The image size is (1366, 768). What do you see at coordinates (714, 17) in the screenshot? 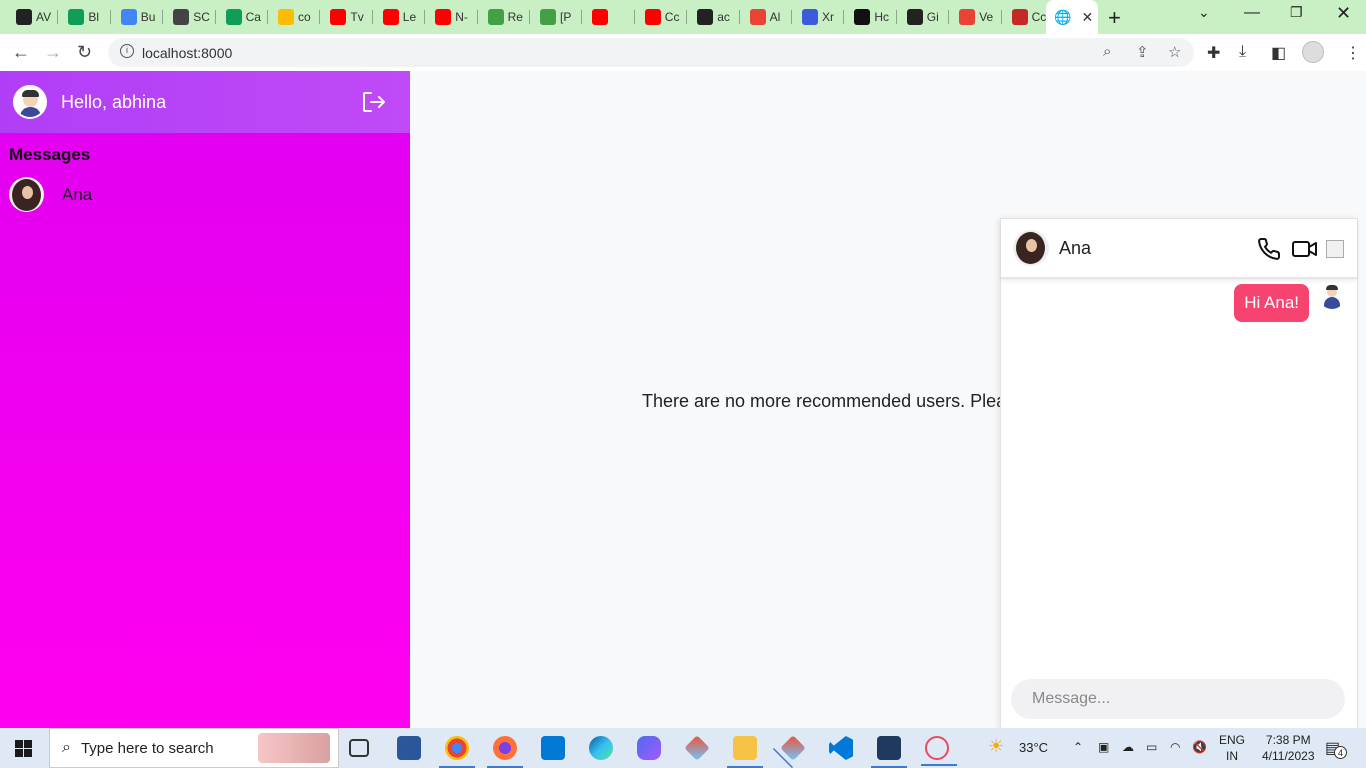
I see `browser-tab: ac` at bounding box center [714, 17].